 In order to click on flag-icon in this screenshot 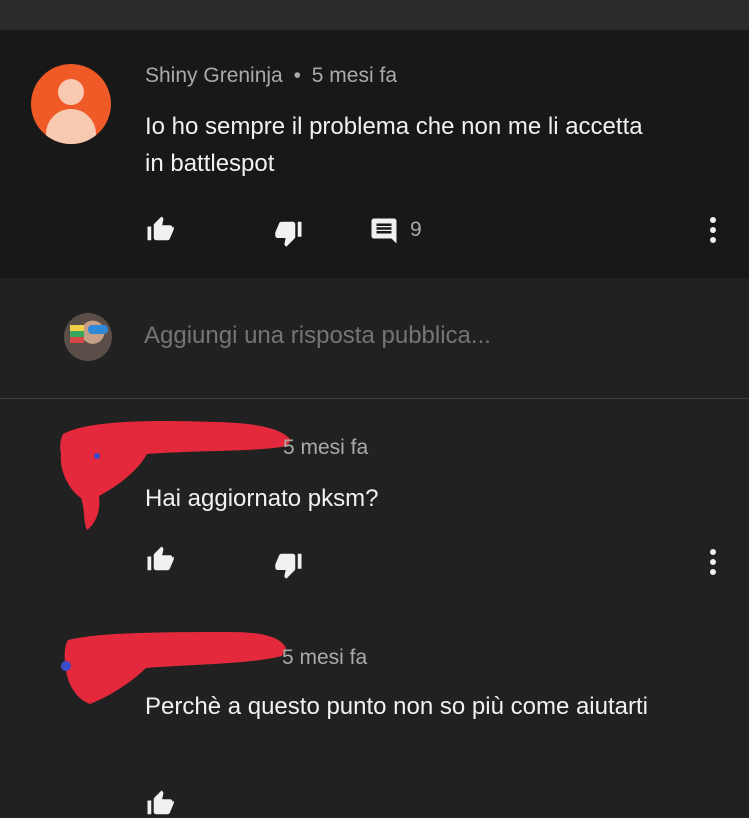, I will do `click(77, 334)`.